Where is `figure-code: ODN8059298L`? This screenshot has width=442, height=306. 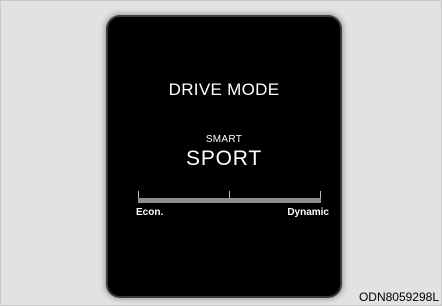 figure-code: ODN8059298L is located at coordinates (398, 297).